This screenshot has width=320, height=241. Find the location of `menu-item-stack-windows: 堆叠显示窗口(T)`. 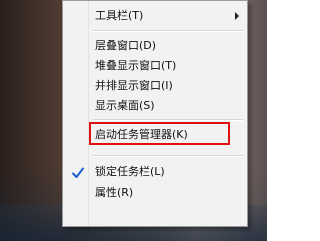

menu-item-stack-windows: 堆叠显示窗口(T) is located at coordinates (135, 66).